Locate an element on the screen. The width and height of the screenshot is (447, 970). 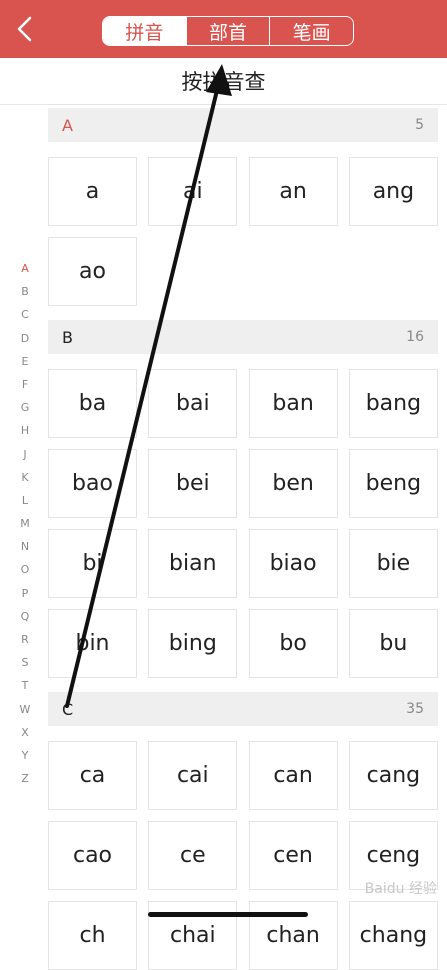
pinyin-cell: ao is located at coordinates (92, 271).